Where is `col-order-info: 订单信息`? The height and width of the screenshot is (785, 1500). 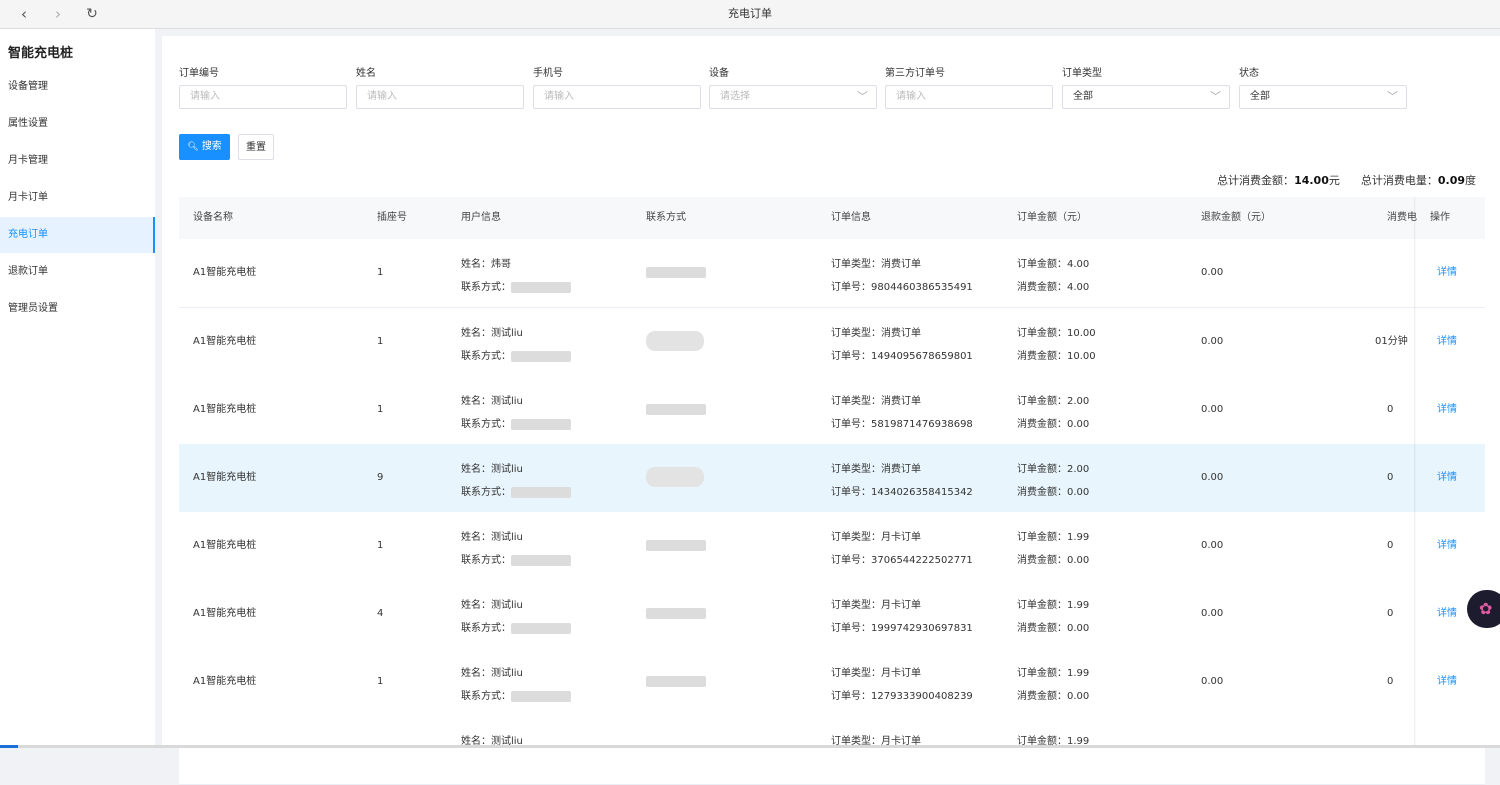 col-order-info: 订单信息 is located at coordinates (851, 217).